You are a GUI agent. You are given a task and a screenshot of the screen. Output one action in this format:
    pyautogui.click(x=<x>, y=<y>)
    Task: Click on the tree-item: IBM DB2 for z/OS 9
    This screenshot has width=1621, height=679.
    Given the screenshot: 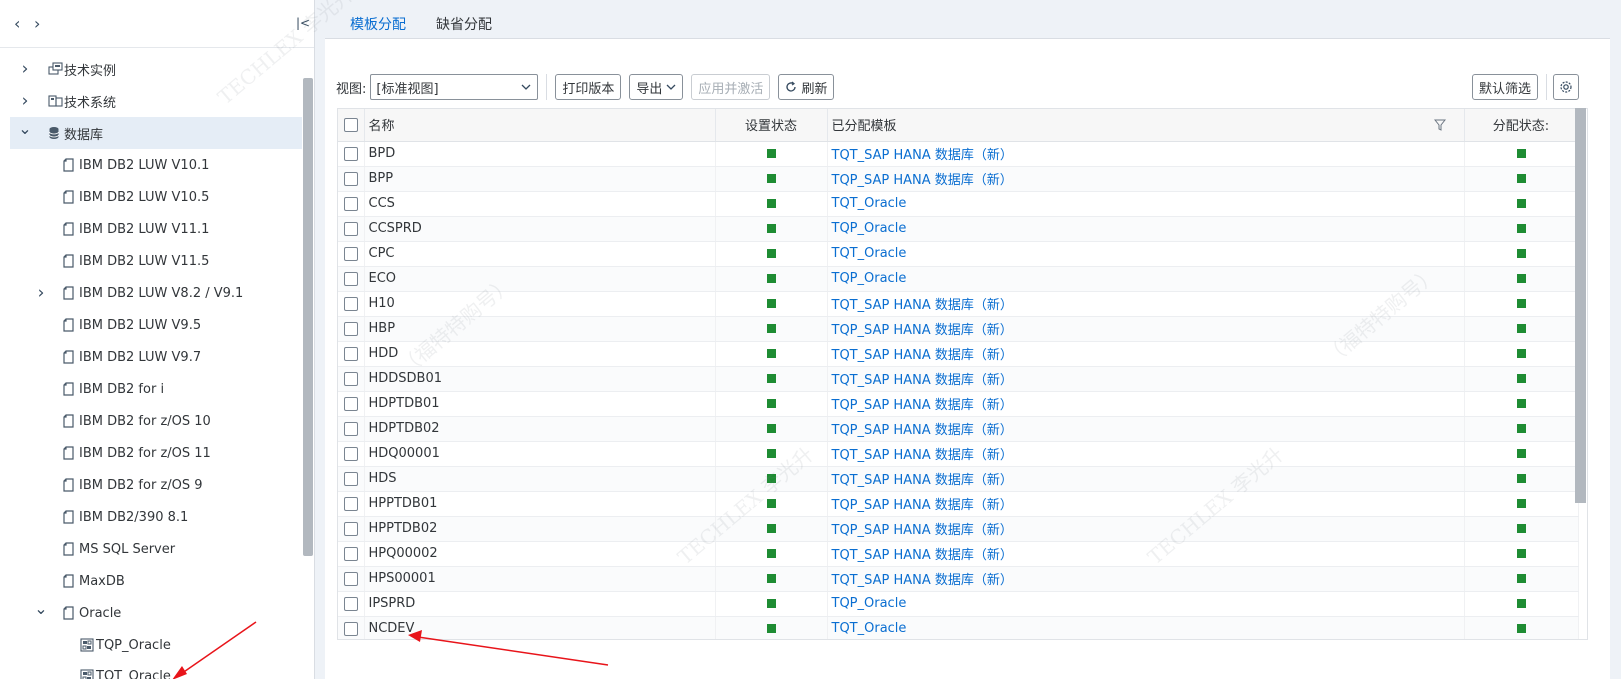 What is the action you would take?
    pyautogui.click(x=156, y=485)
    